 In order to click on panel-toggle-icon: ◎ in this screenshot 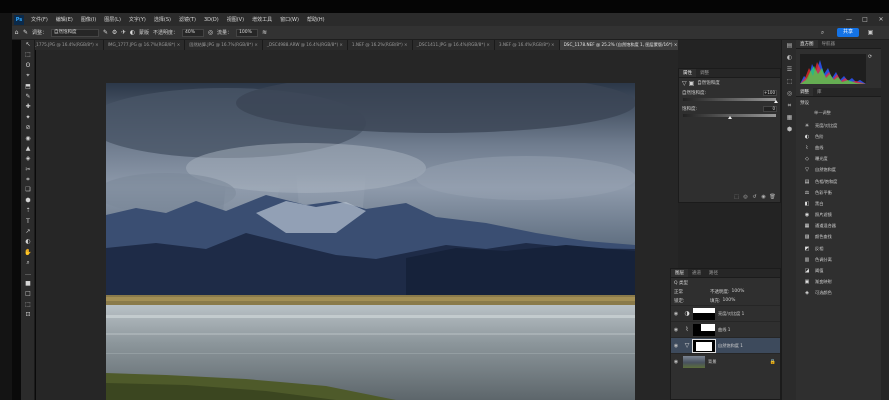, I will do `click(789, 94)`.